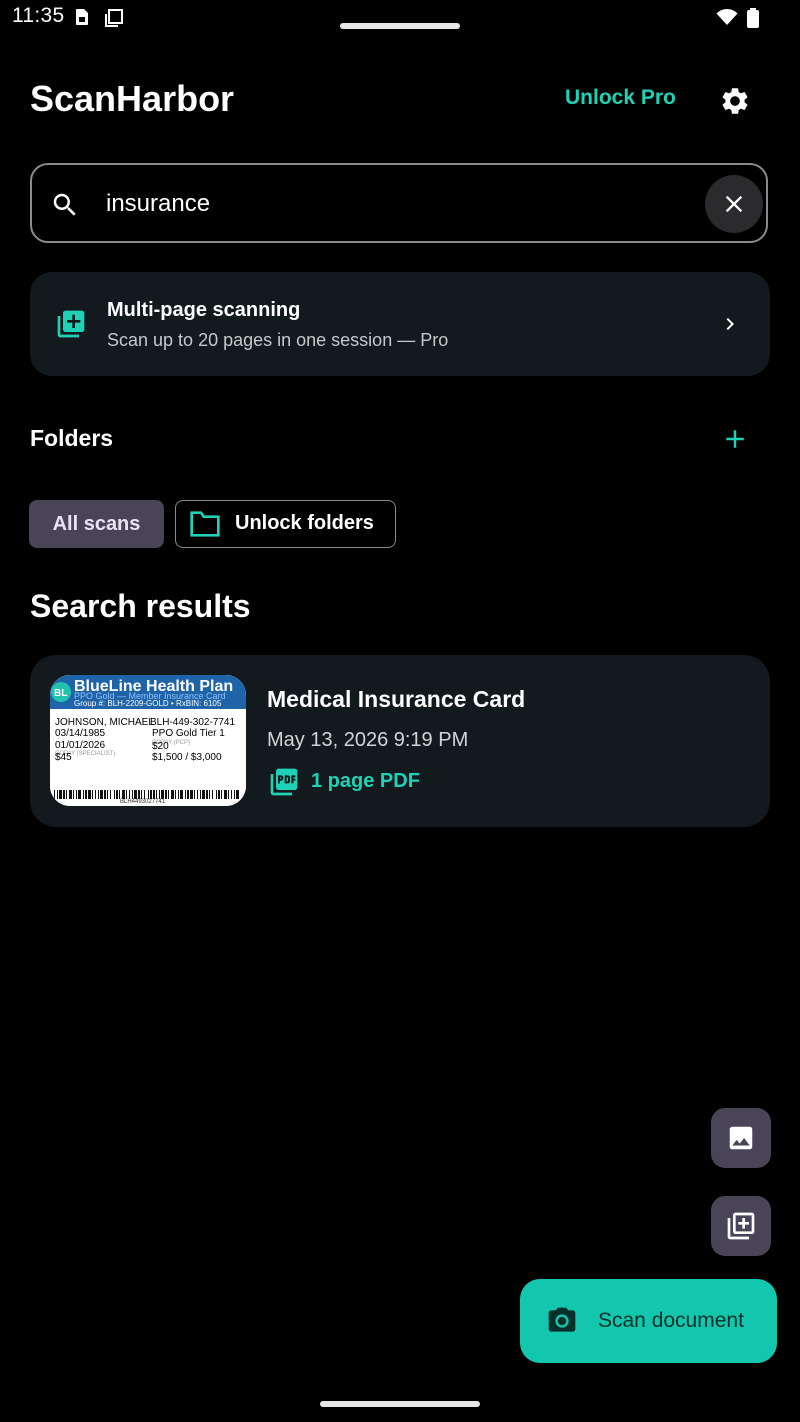  What do you see at coordinates (304, 523) in the screenshot?
I see `chip-unlock-folders-label: Unlock folders` at bounding box center [304, 523].